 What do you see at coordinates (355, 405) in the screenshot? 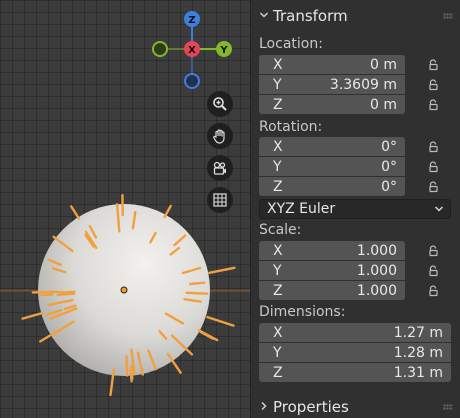
I see `properties-panel-header: Properties` at bounding box center [355, 405].